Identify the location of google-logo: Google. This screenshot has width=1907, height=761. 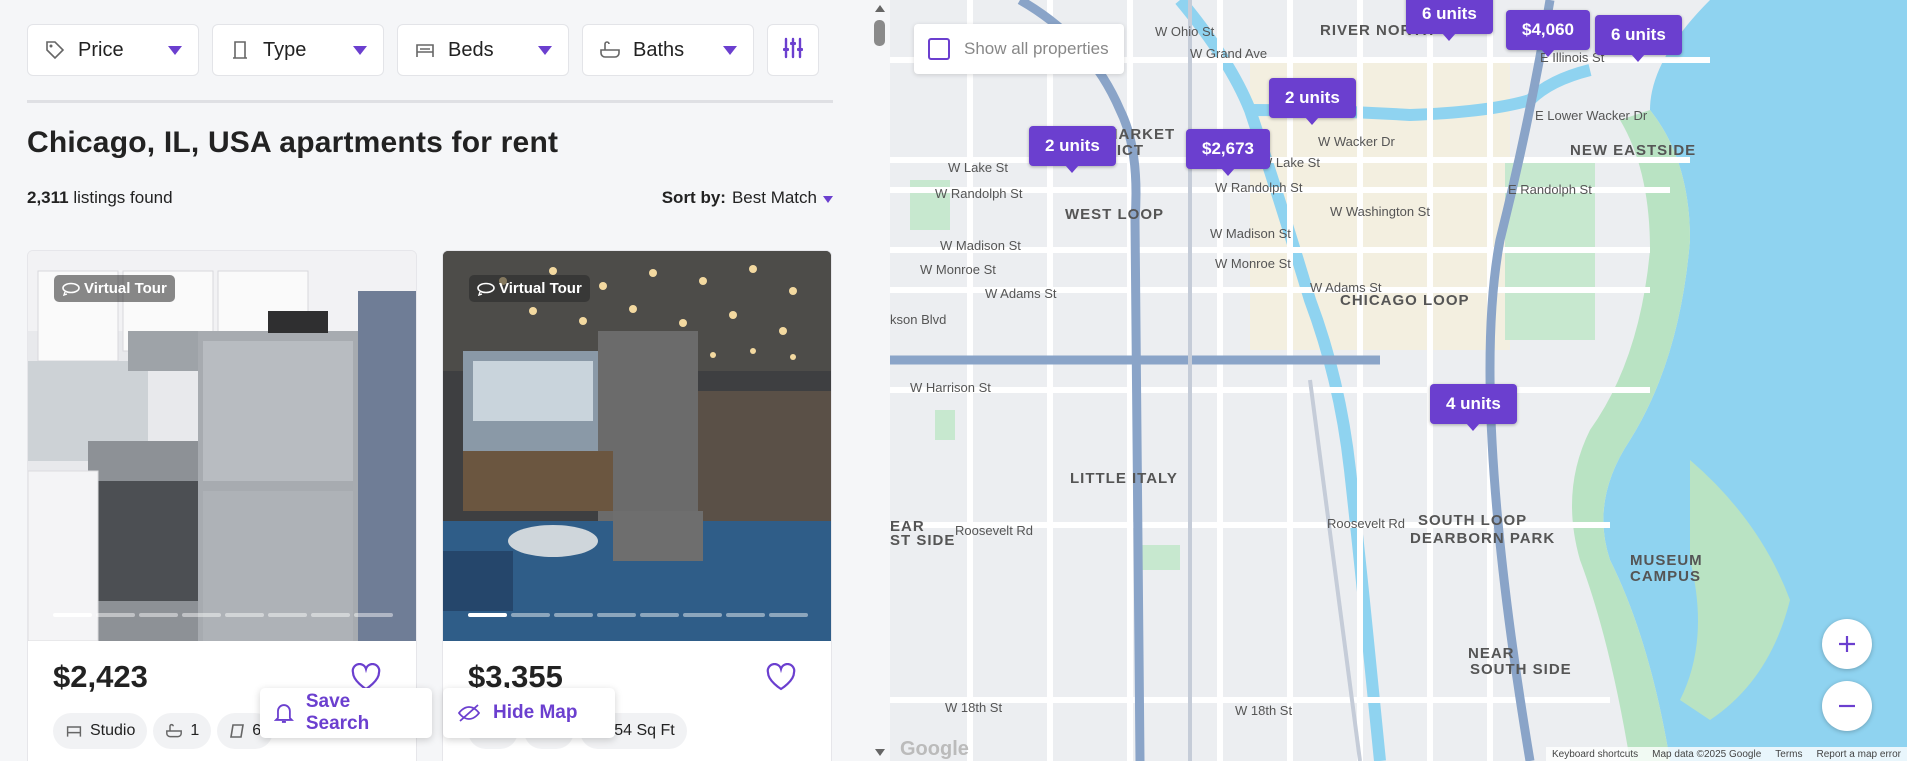
(934, 749).